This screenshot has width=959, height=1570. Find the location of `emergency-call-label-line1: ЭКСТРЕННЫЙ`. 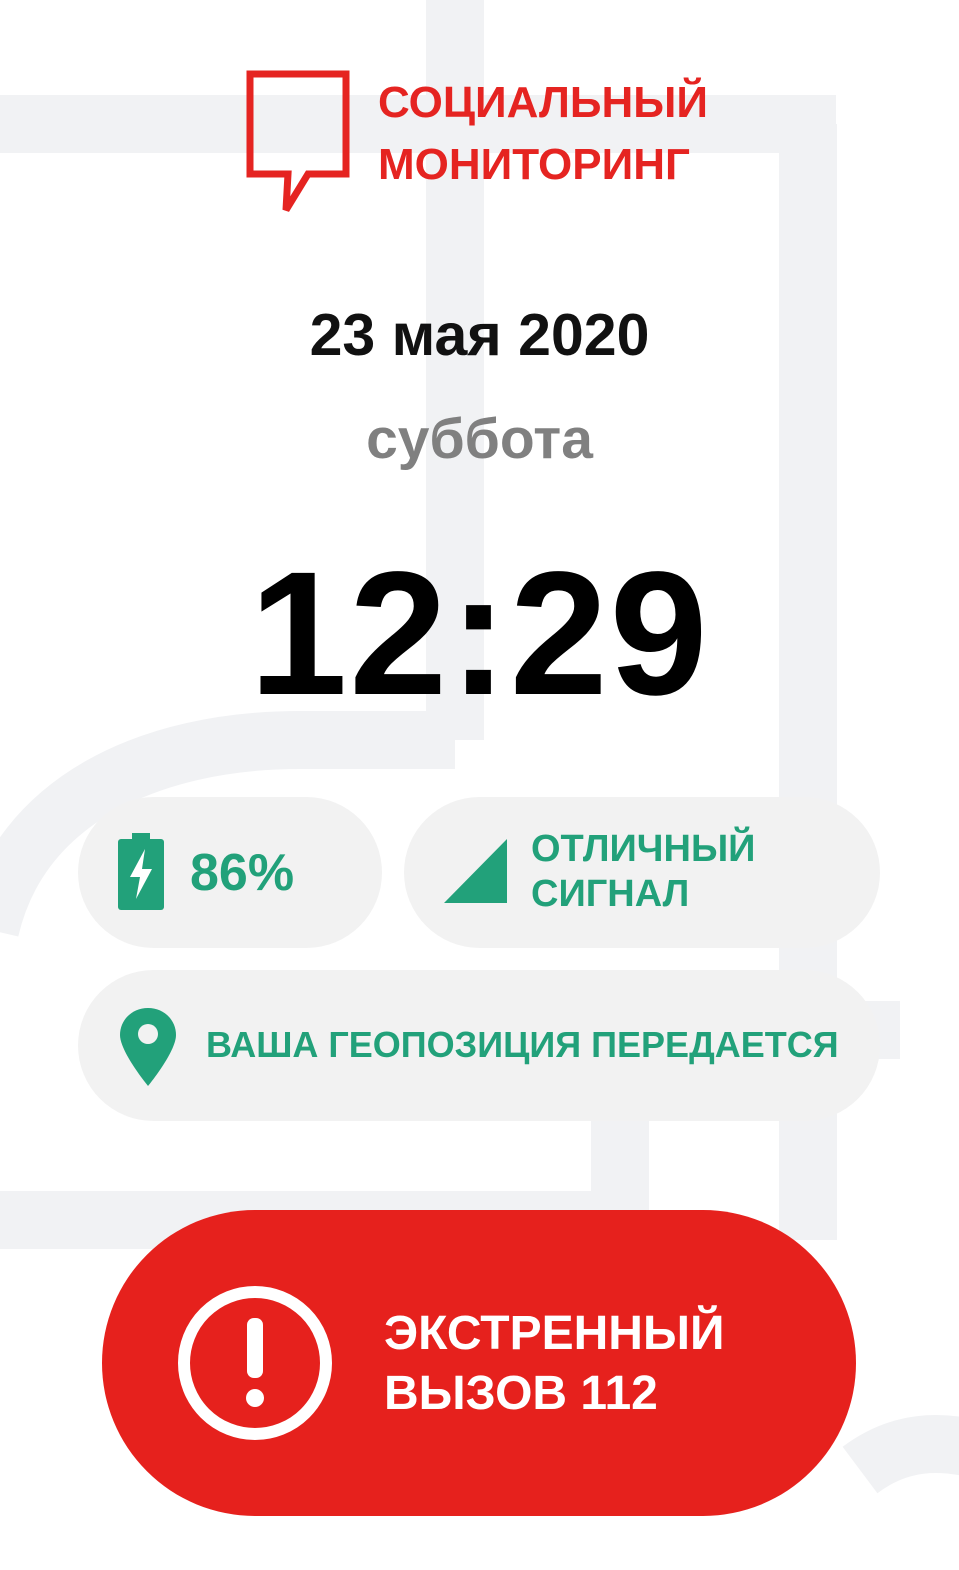

emergency-call-label-line1: ЭКСТРЕННЫЙ is located at coordinates (554, 1333).